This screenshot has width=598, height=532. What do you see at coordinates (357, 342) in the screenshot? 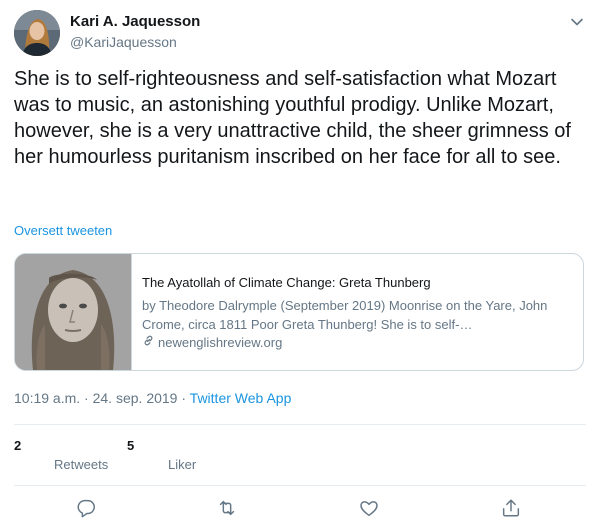
I see `card-domain: newenglishreview.org` at bounding box center [357, 342].